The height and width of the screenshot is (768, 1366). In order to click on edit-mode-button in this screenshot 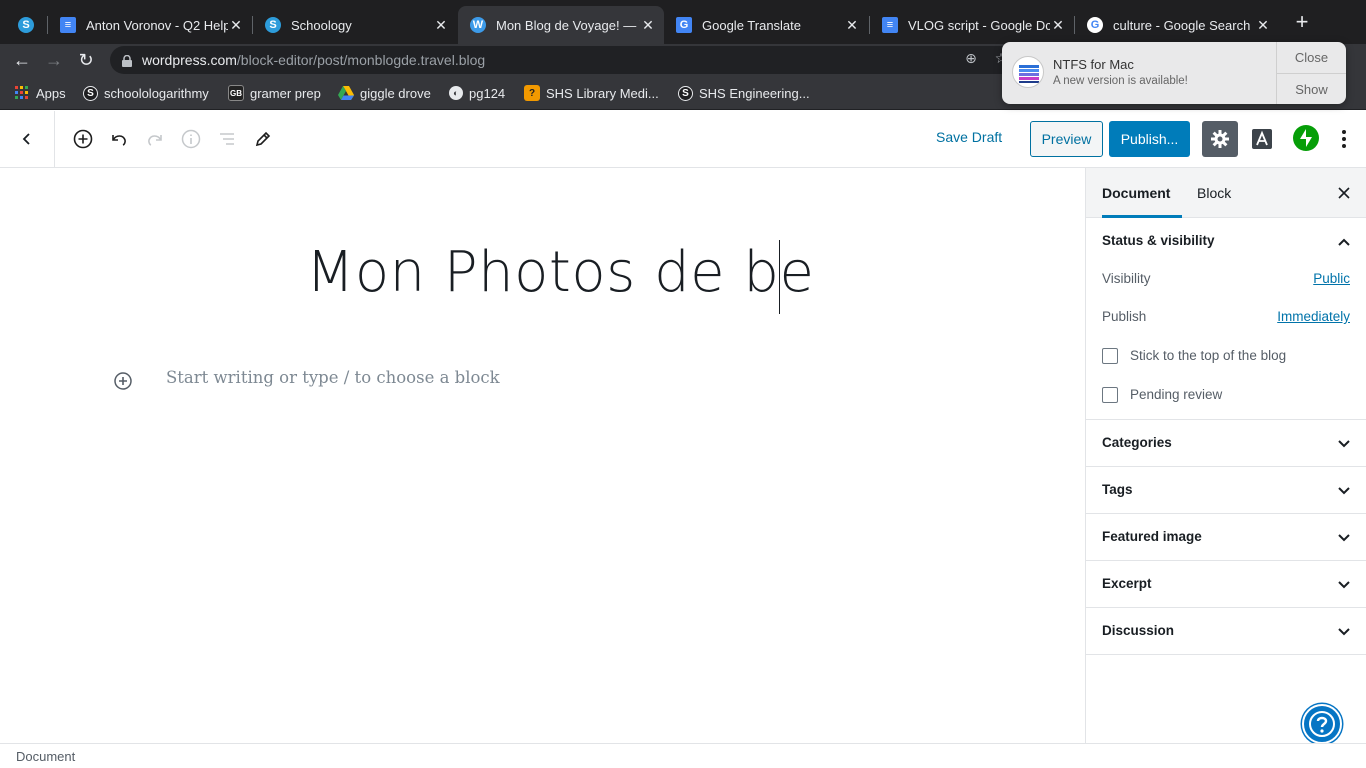, I will do `click(263, 139)`.